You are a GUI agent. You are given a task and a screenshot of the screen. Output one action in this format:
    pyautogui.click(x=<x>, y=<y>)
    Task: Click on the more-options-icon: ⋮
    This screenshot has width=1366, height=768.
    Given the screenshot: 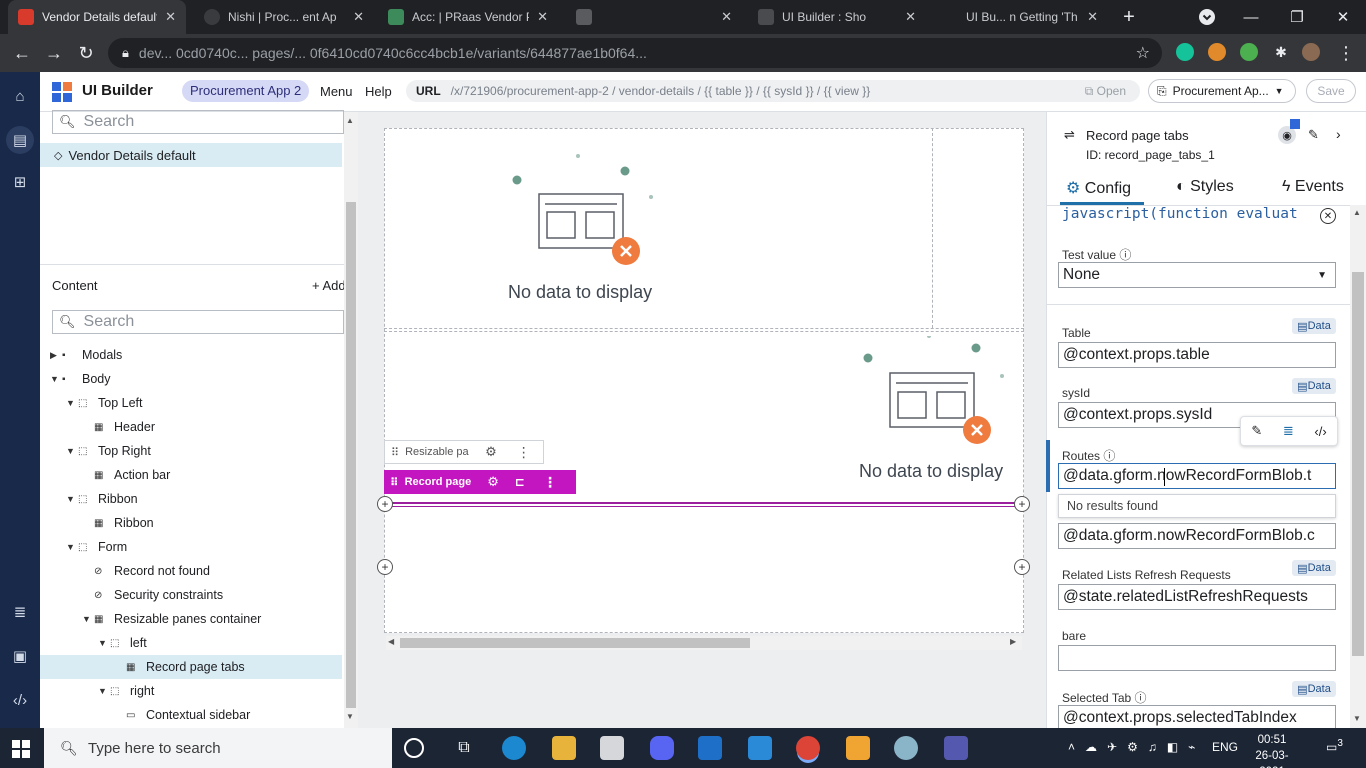 What is the action you would take?
    pyautogui.click(x=550, y=482)
    